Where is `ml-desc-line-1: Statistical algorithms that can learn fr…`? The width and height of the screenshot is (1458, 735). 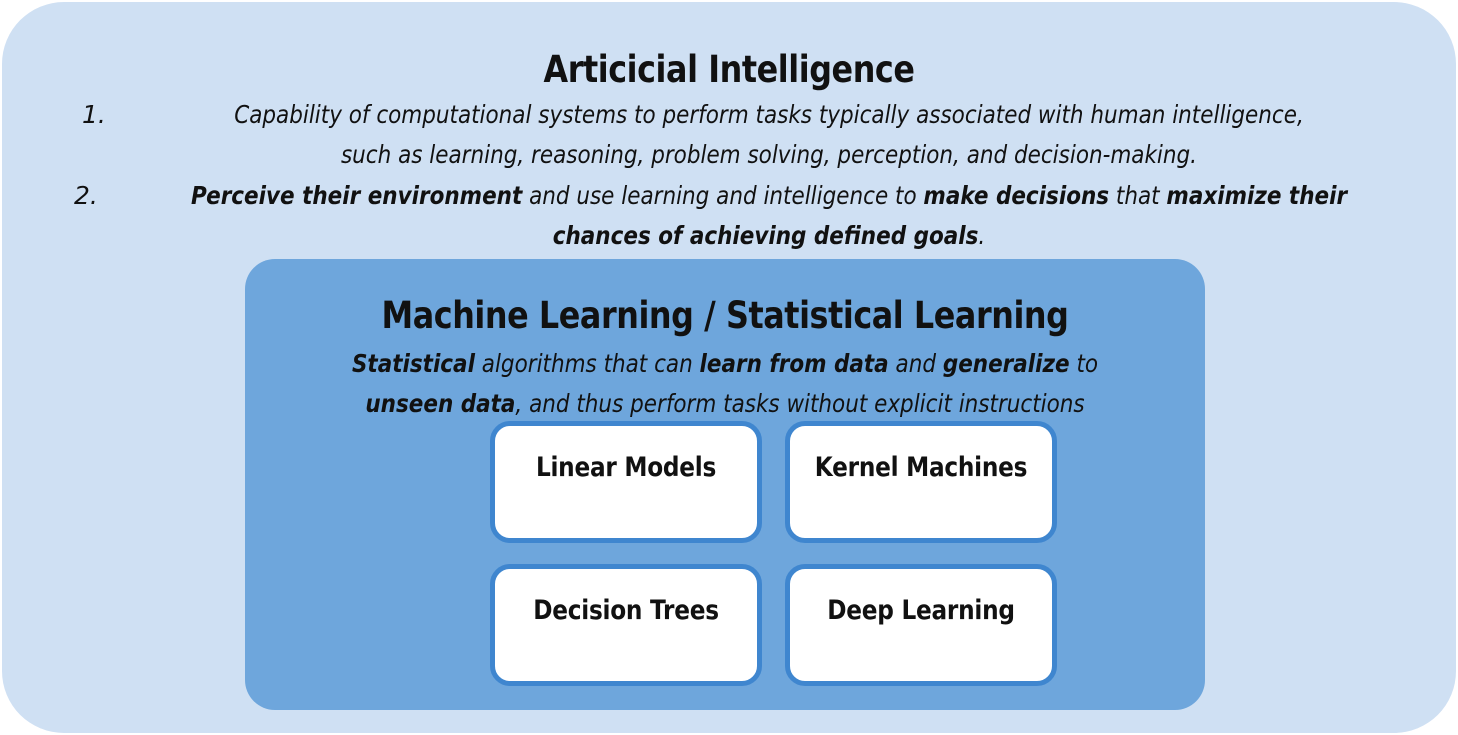
ml-desc-line-1: Statistical algorithms that can learn fr… is located at coordinates (725, 364).